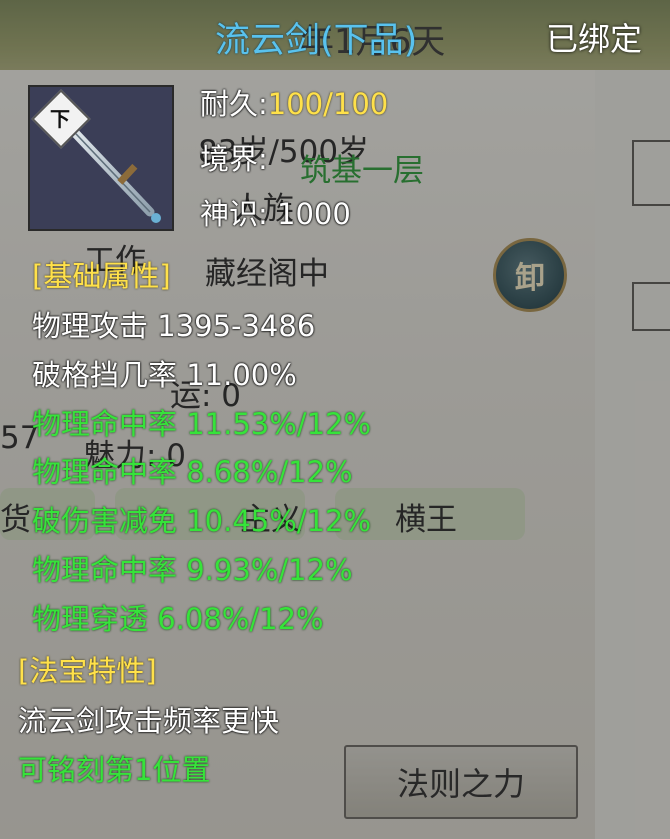 This screenshot has width=670, height=839. I want to click on bonus-attribute-line: 物理命中率 11.53%/12%, so click(202, 424).